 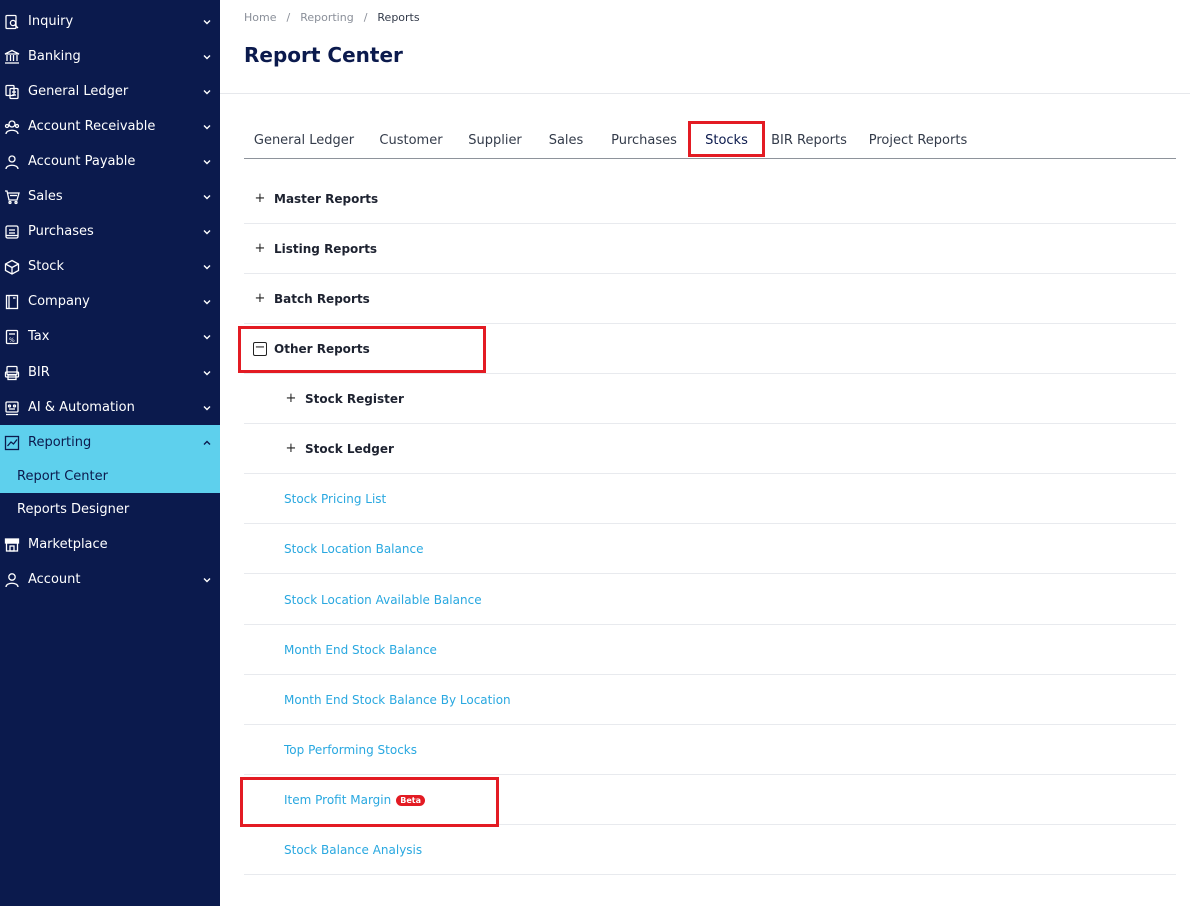 What do you see at coordinates (39, 336) in the screenshot?
I see `sidebar-item-label: Tax` at bounding box center [39, 336].